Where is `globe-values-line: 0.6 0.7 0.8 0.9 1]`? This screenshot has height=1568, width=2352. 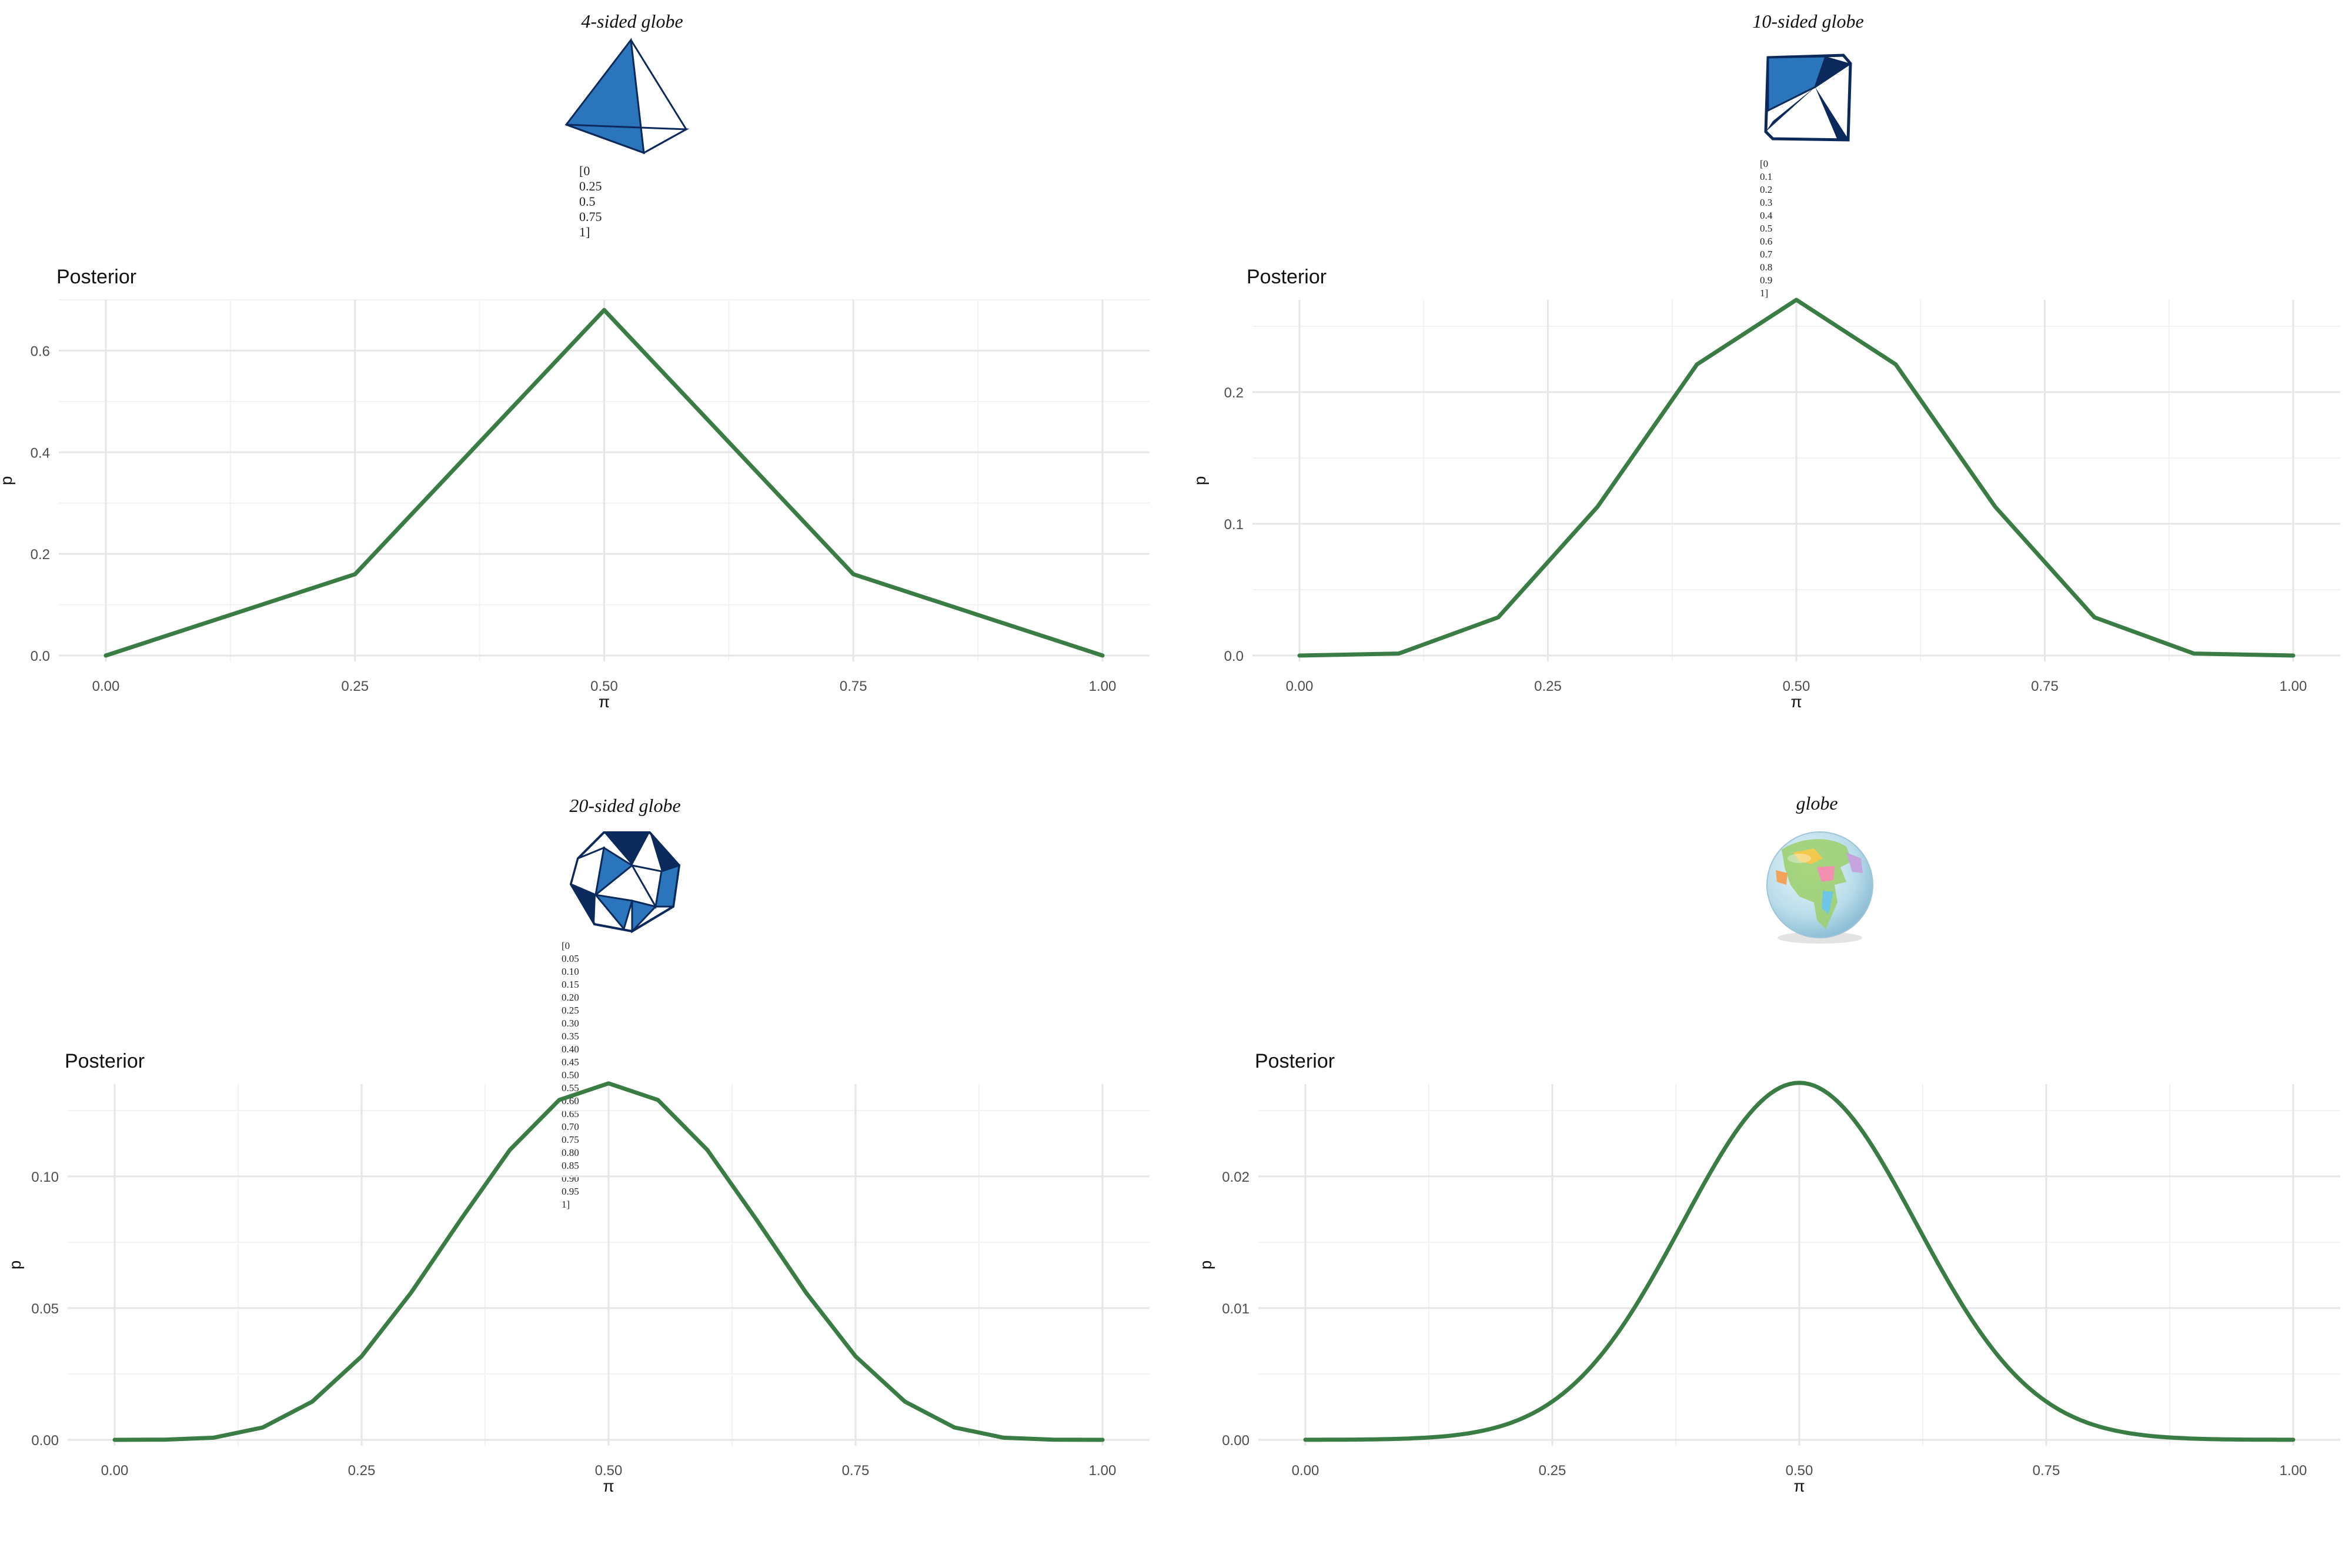
globe-values-line: 0.6 0.7 0.8 0.9 1] is located at coordinates (1766, 267).